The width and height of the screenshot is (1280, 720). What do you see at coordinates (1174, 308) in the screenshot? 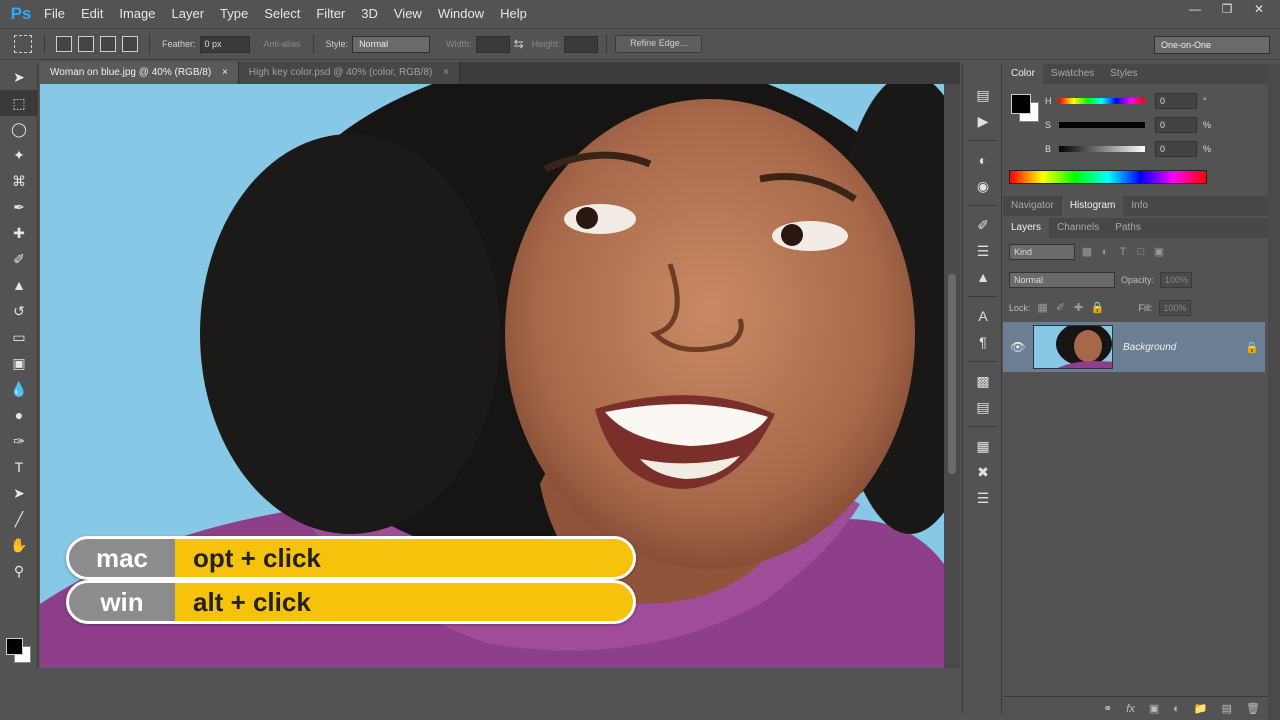
I see `fill-input: 100%` at bounding box center [1174, 308].